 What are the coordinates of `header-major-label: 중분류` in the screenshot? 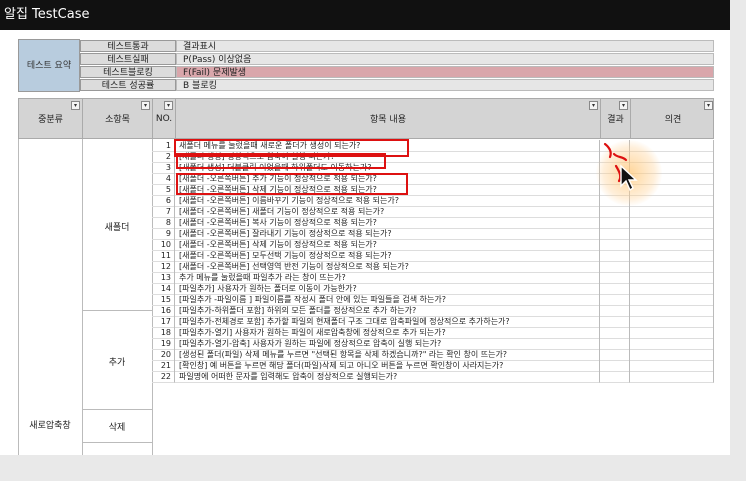 It's located at (50, 120).